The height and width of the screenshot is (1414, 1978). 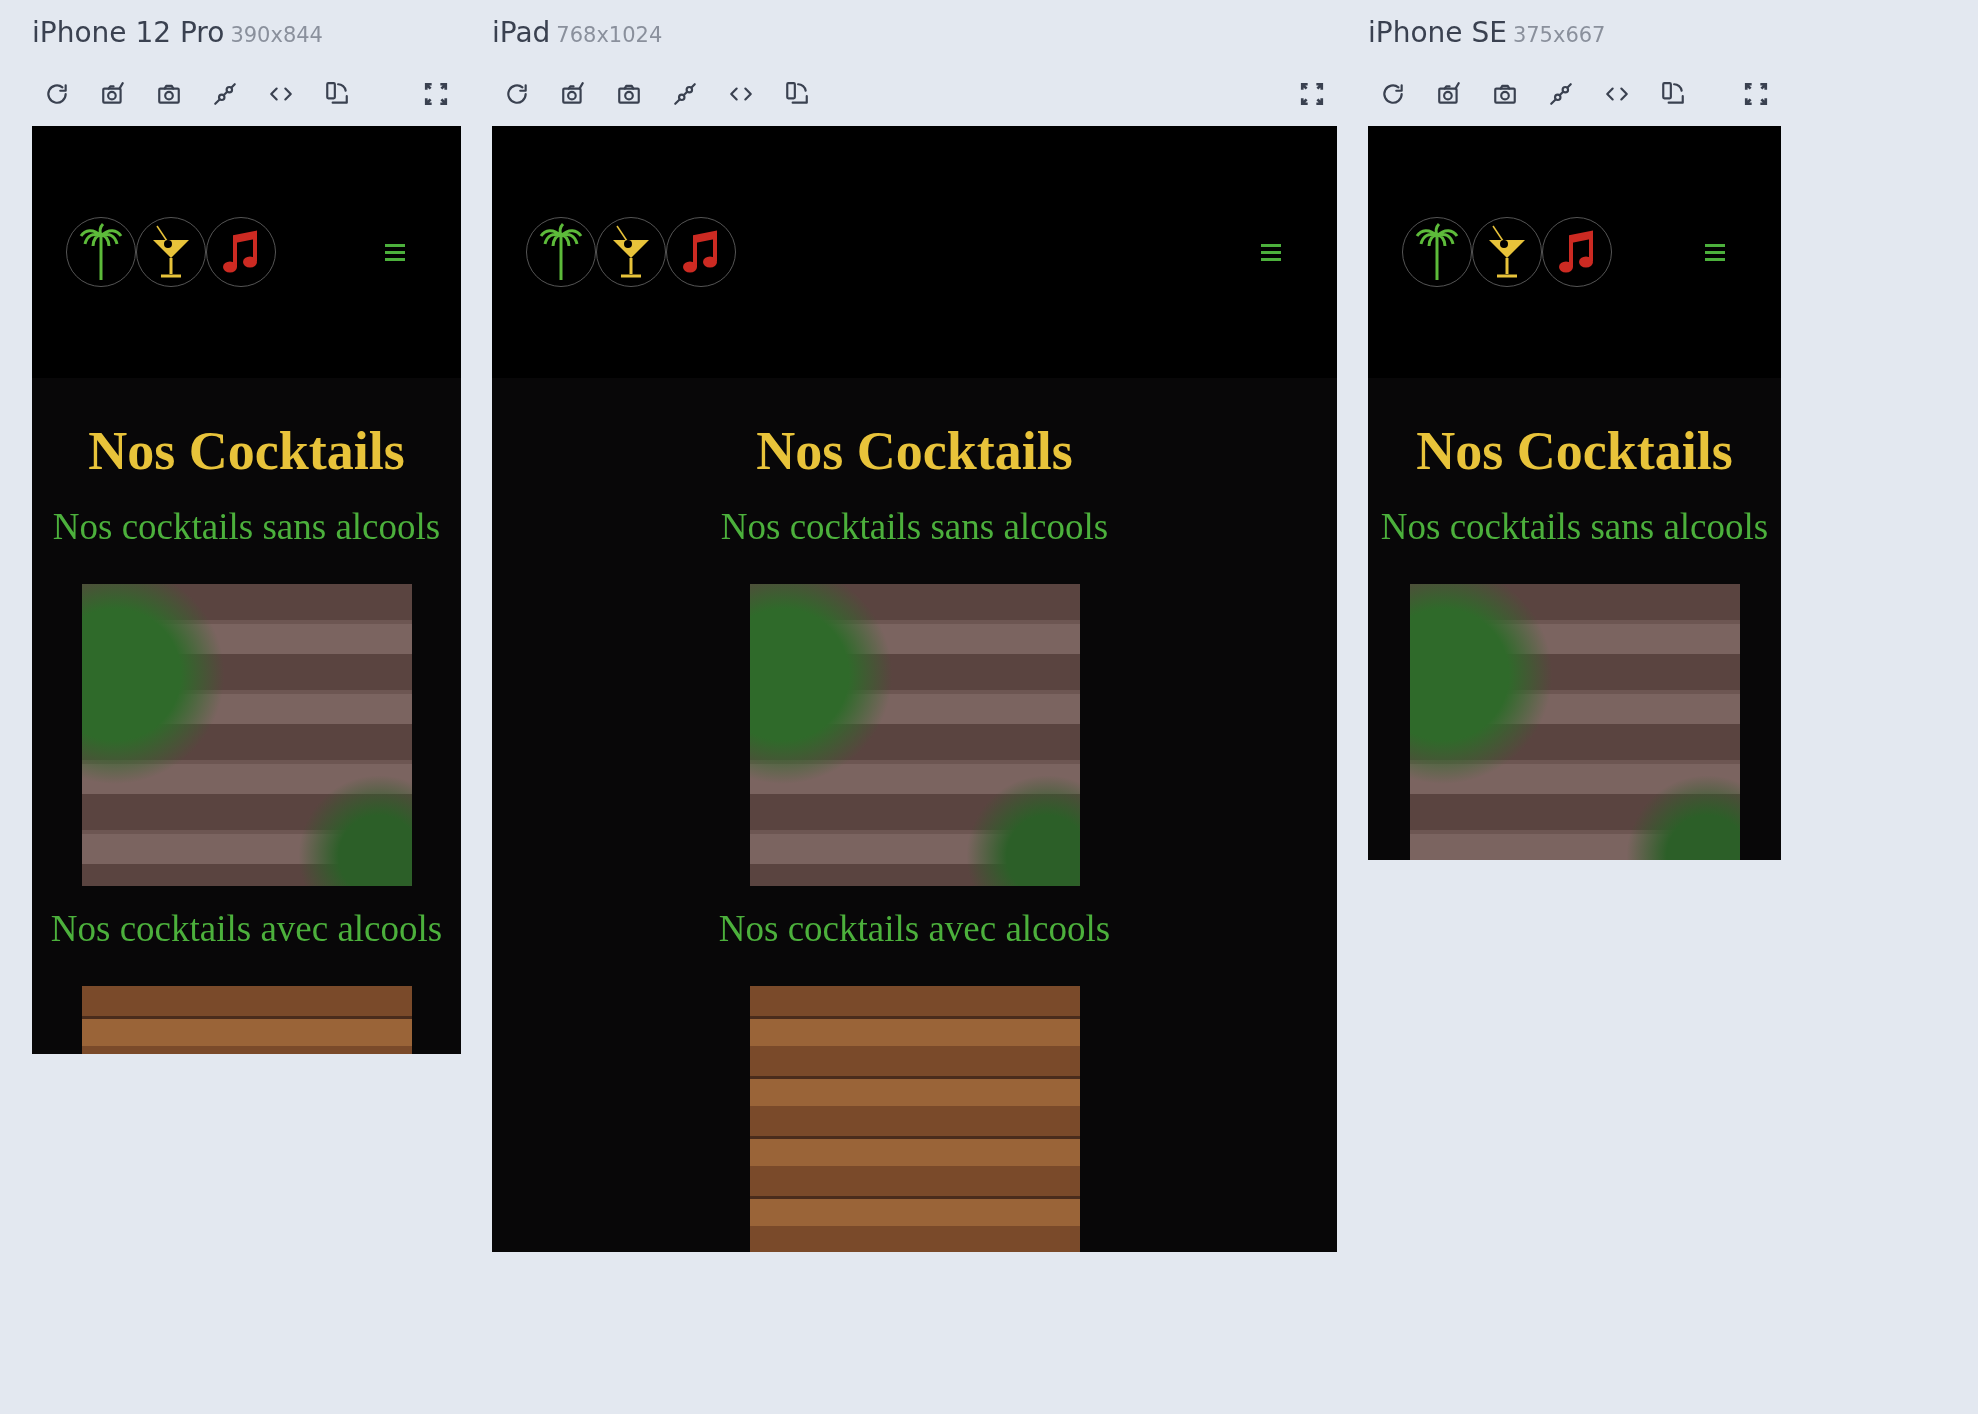 What do you see at coordinates (128, 32) in the screenshot?
I see `device-name: iPhone 12 Pro` at bounding box center [128, 32].